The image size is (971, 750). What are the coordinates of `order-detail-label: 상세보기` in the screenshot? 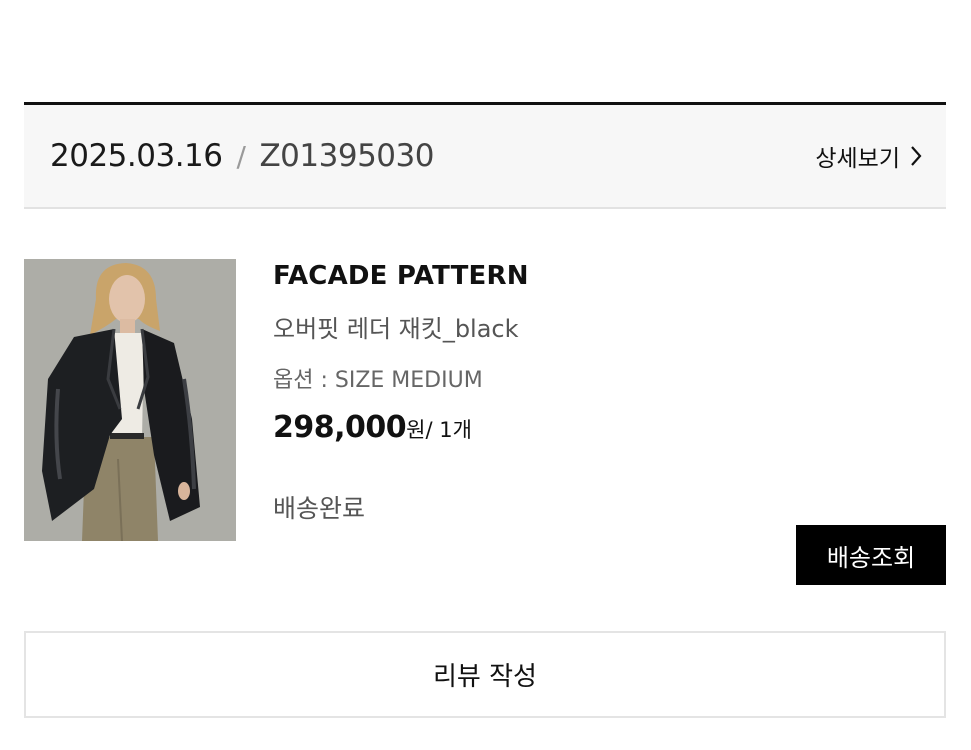 It's located at (857, 159).